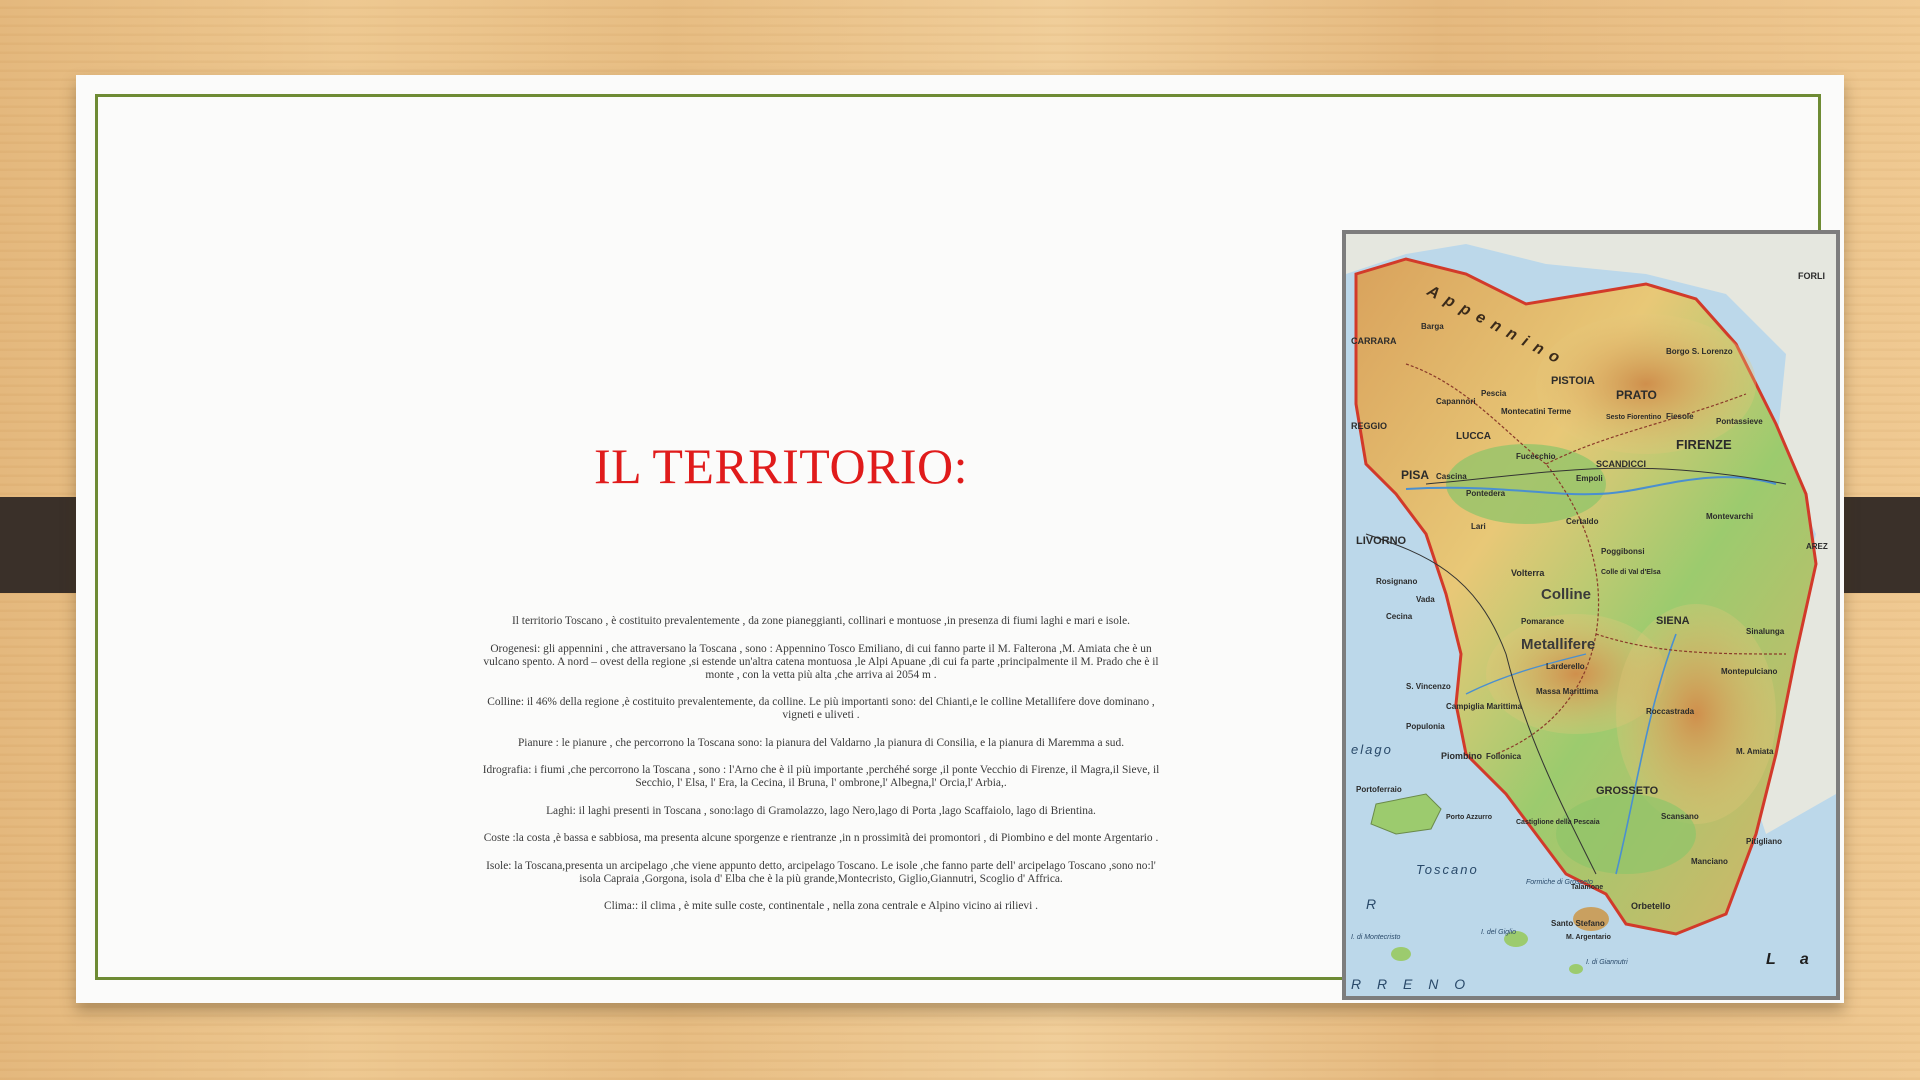  Describe the element at coordinates (1567, 691) in the screenshot. I see `map-label-massa-marittima: Massa Marittima` at that location.